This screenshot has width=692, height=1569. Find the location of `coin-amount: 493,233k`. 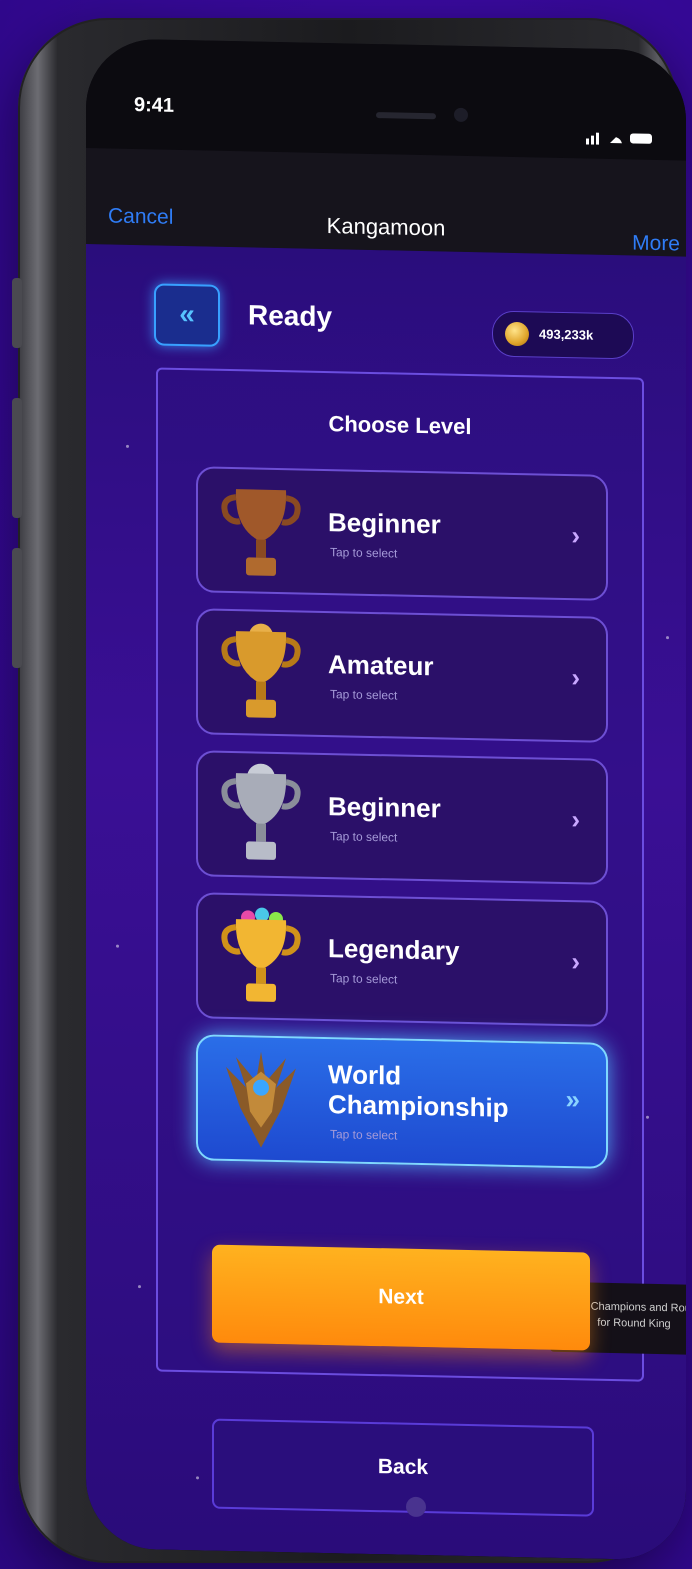

coin-amount: 493,233k is located at coordinates (566, 334).